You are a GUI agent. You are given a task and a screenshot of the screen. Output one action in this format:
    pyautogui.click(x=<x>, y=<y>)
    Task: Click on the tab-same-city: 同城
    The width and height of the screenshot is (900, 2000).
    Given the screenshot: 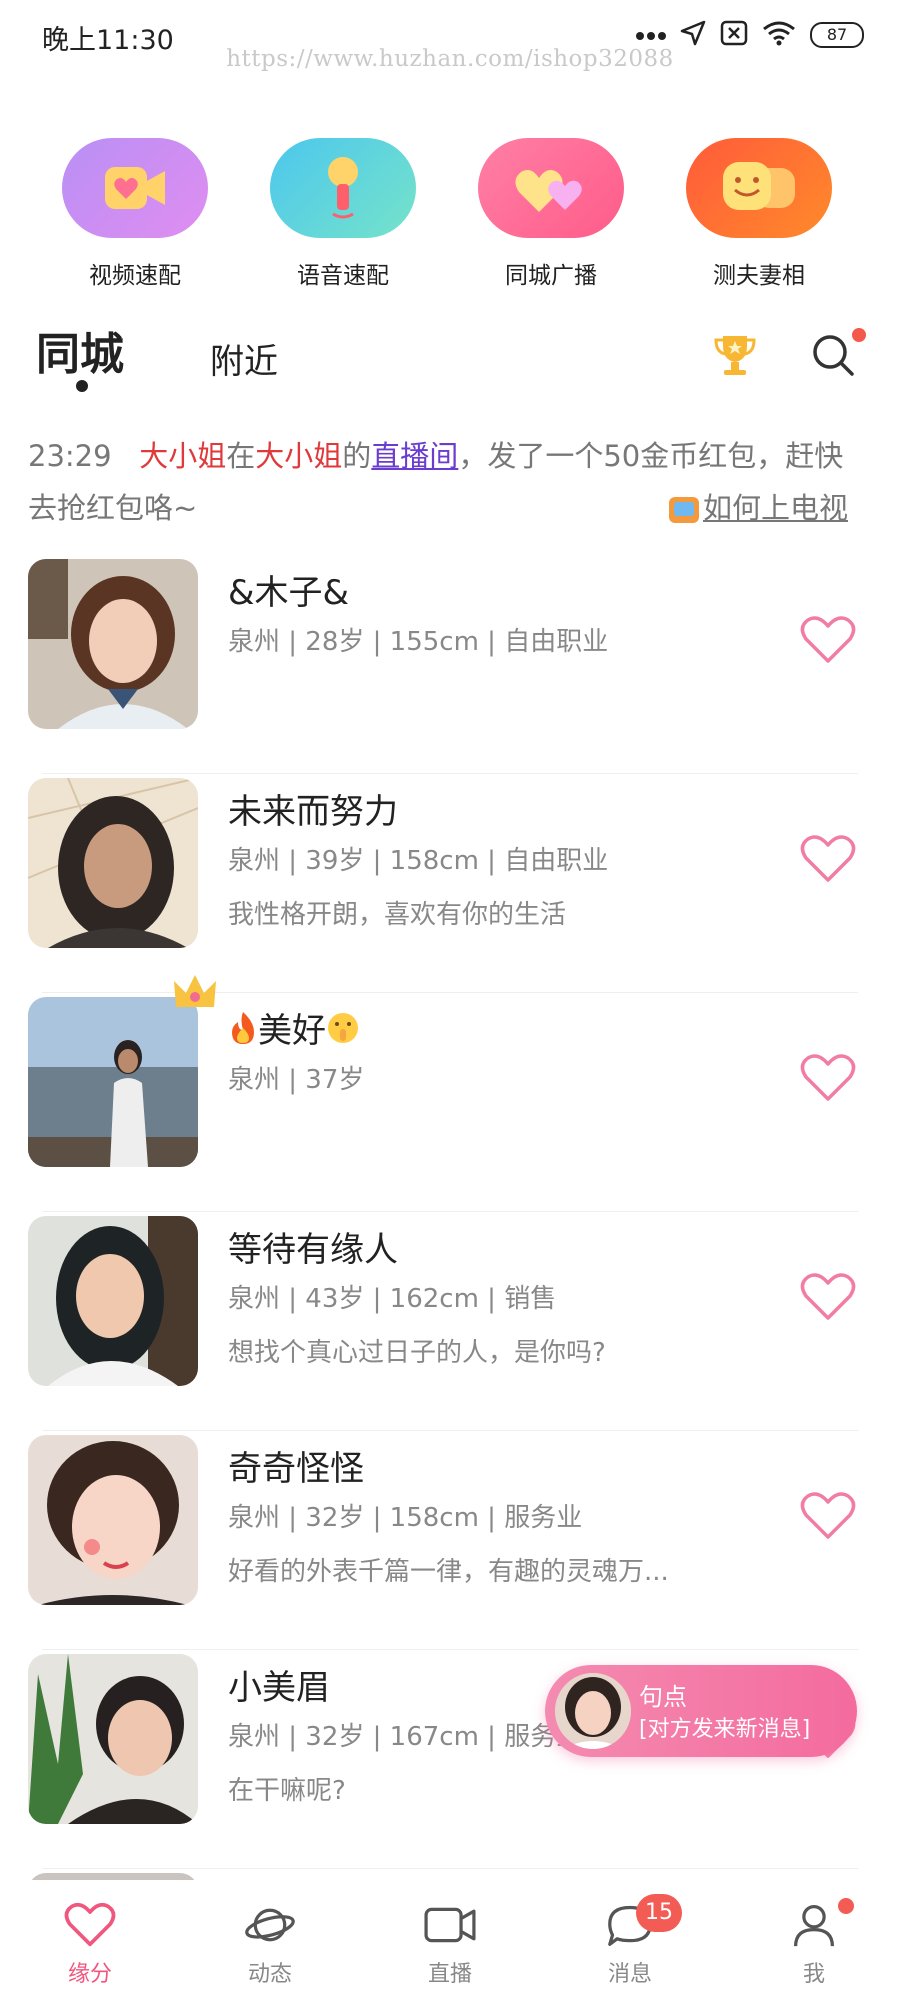 What is the action you would take?
    pyautogui.click(x=80, y=350)
    